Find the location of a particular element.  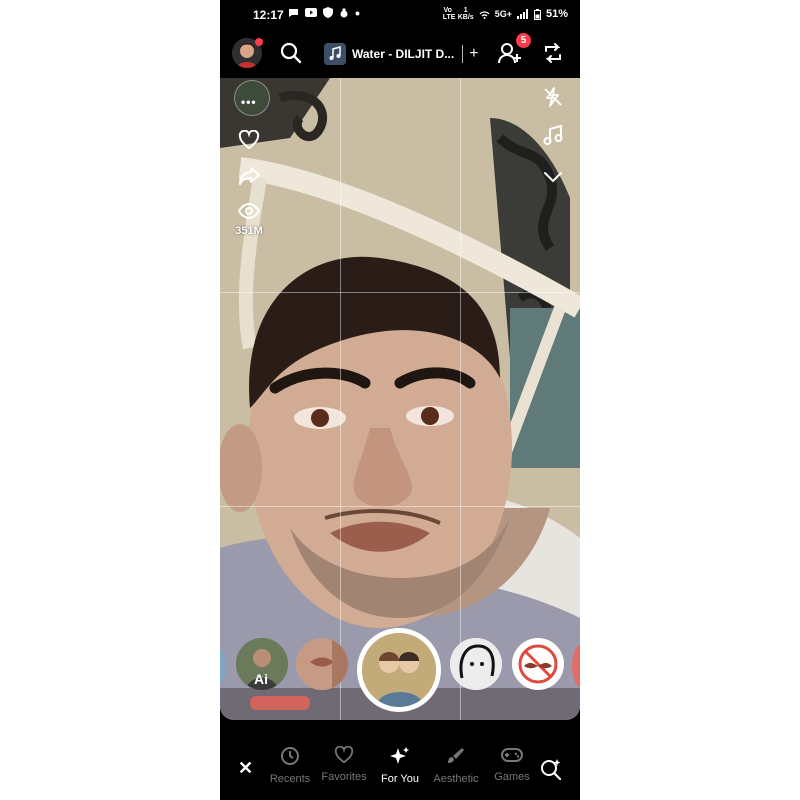

tab-recents: Recents is located at coordinates (290, 765).